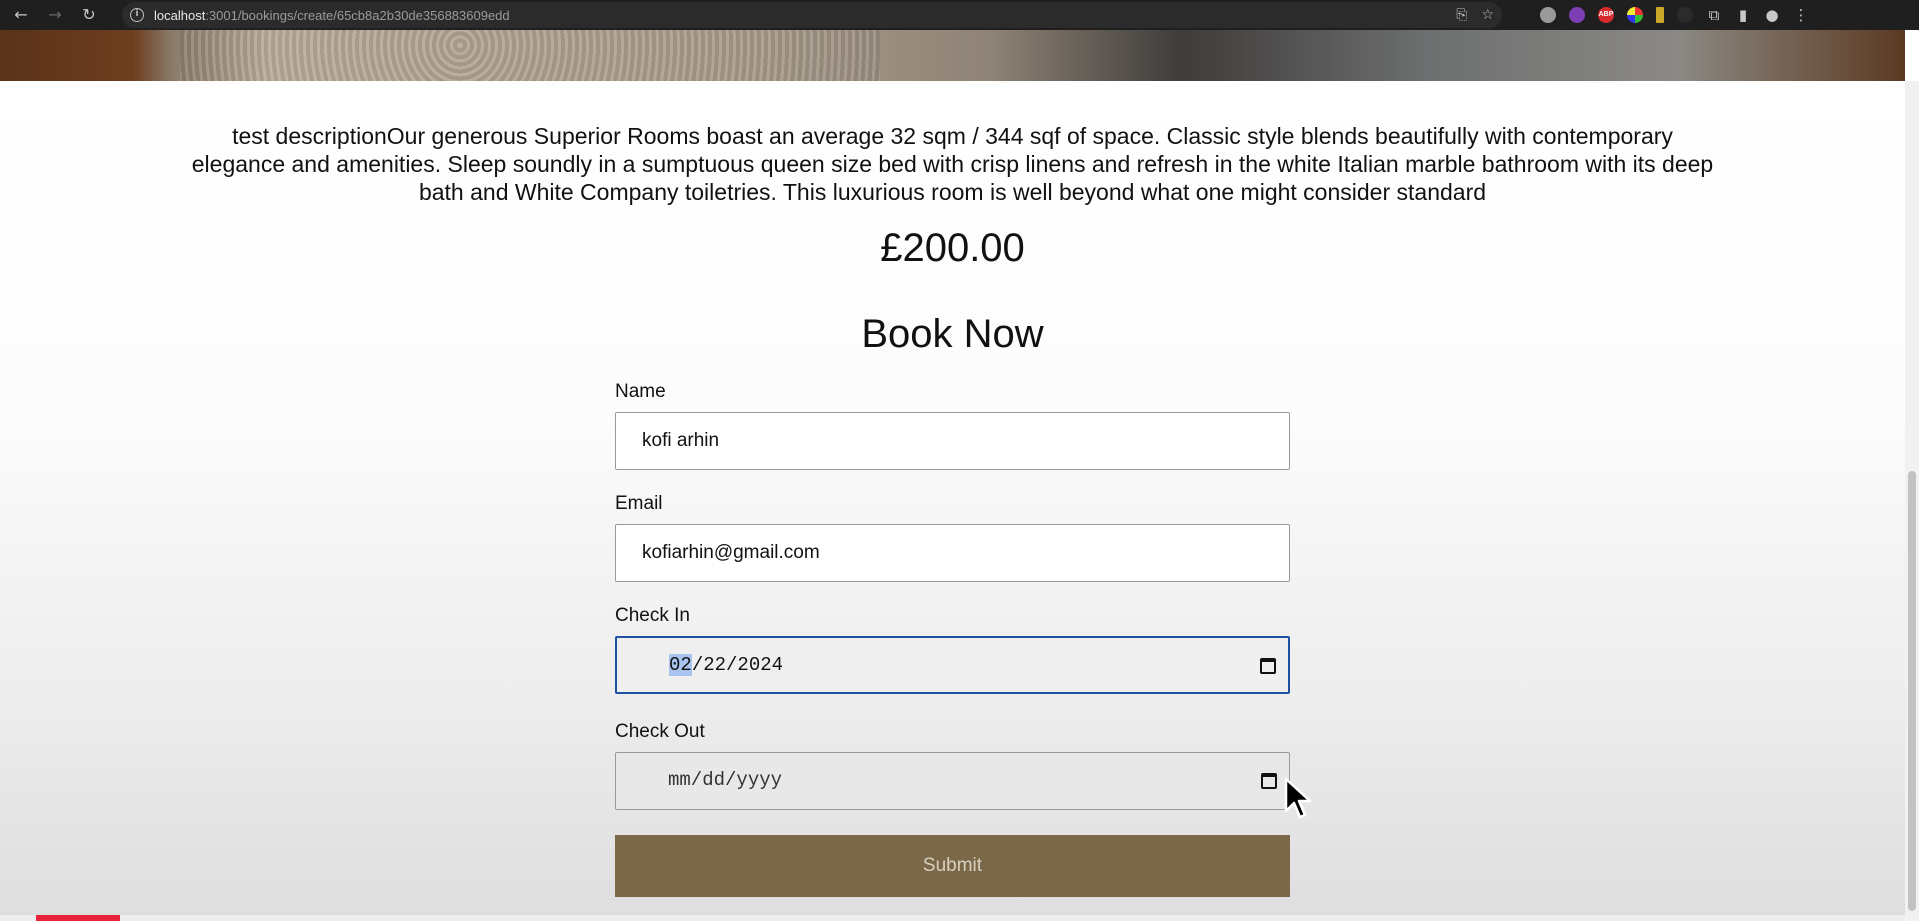 The width and height of the screenshot is (1919, 921). What do you see at coordinates (1606, 15) in the screenshot?
I see `extension-abp-icon: ABP` at bounding box center [1606, 15].